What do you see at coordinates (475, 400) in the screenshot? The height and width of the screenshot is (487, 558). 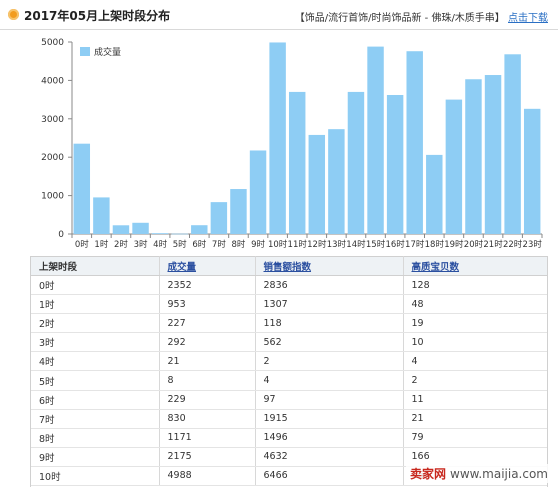 I see `cell-quality-items: 11` at bounding box center [475, 400].